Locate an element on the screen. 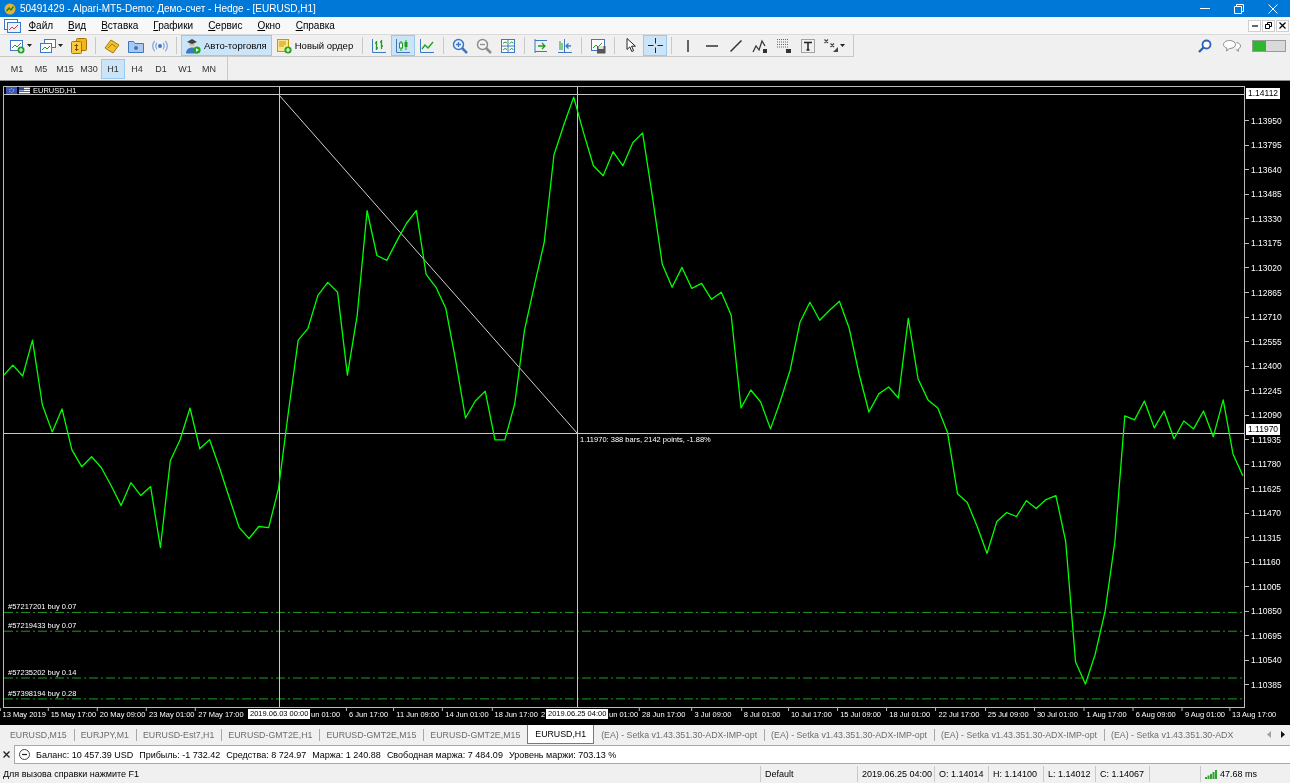  bar-chart-icon is located at coordinates (379, 45).